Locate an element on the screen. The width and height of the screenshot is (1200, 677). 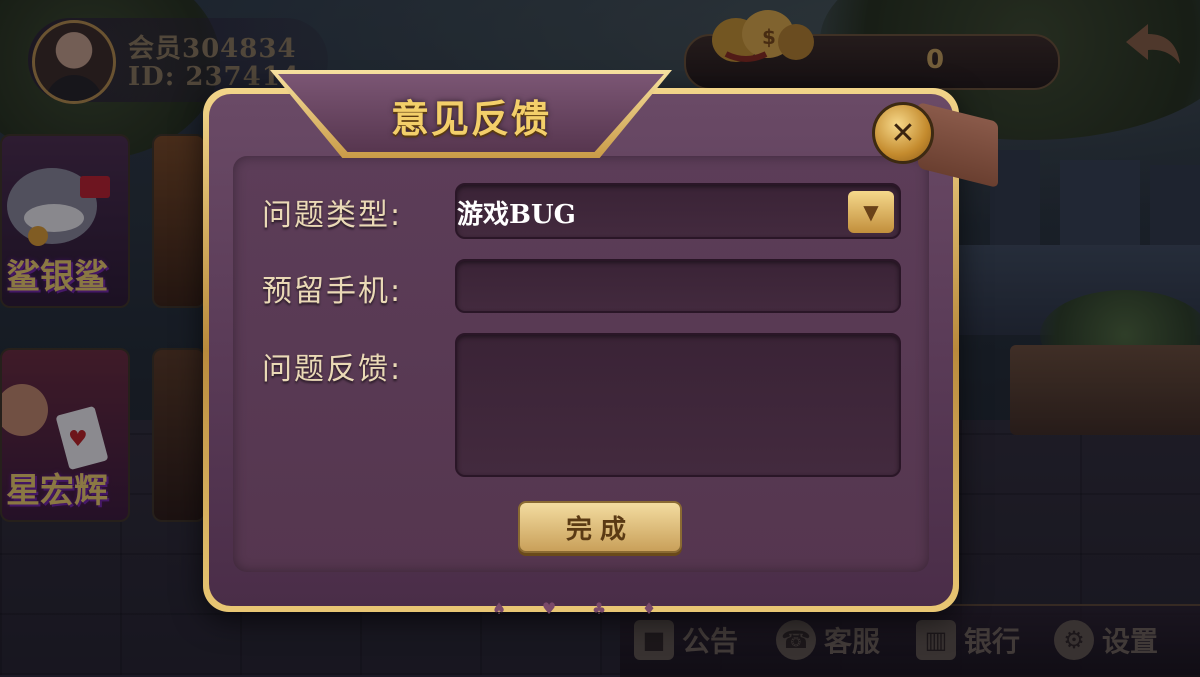
spade-icon: ♠ is located at coordinates (499, 608).